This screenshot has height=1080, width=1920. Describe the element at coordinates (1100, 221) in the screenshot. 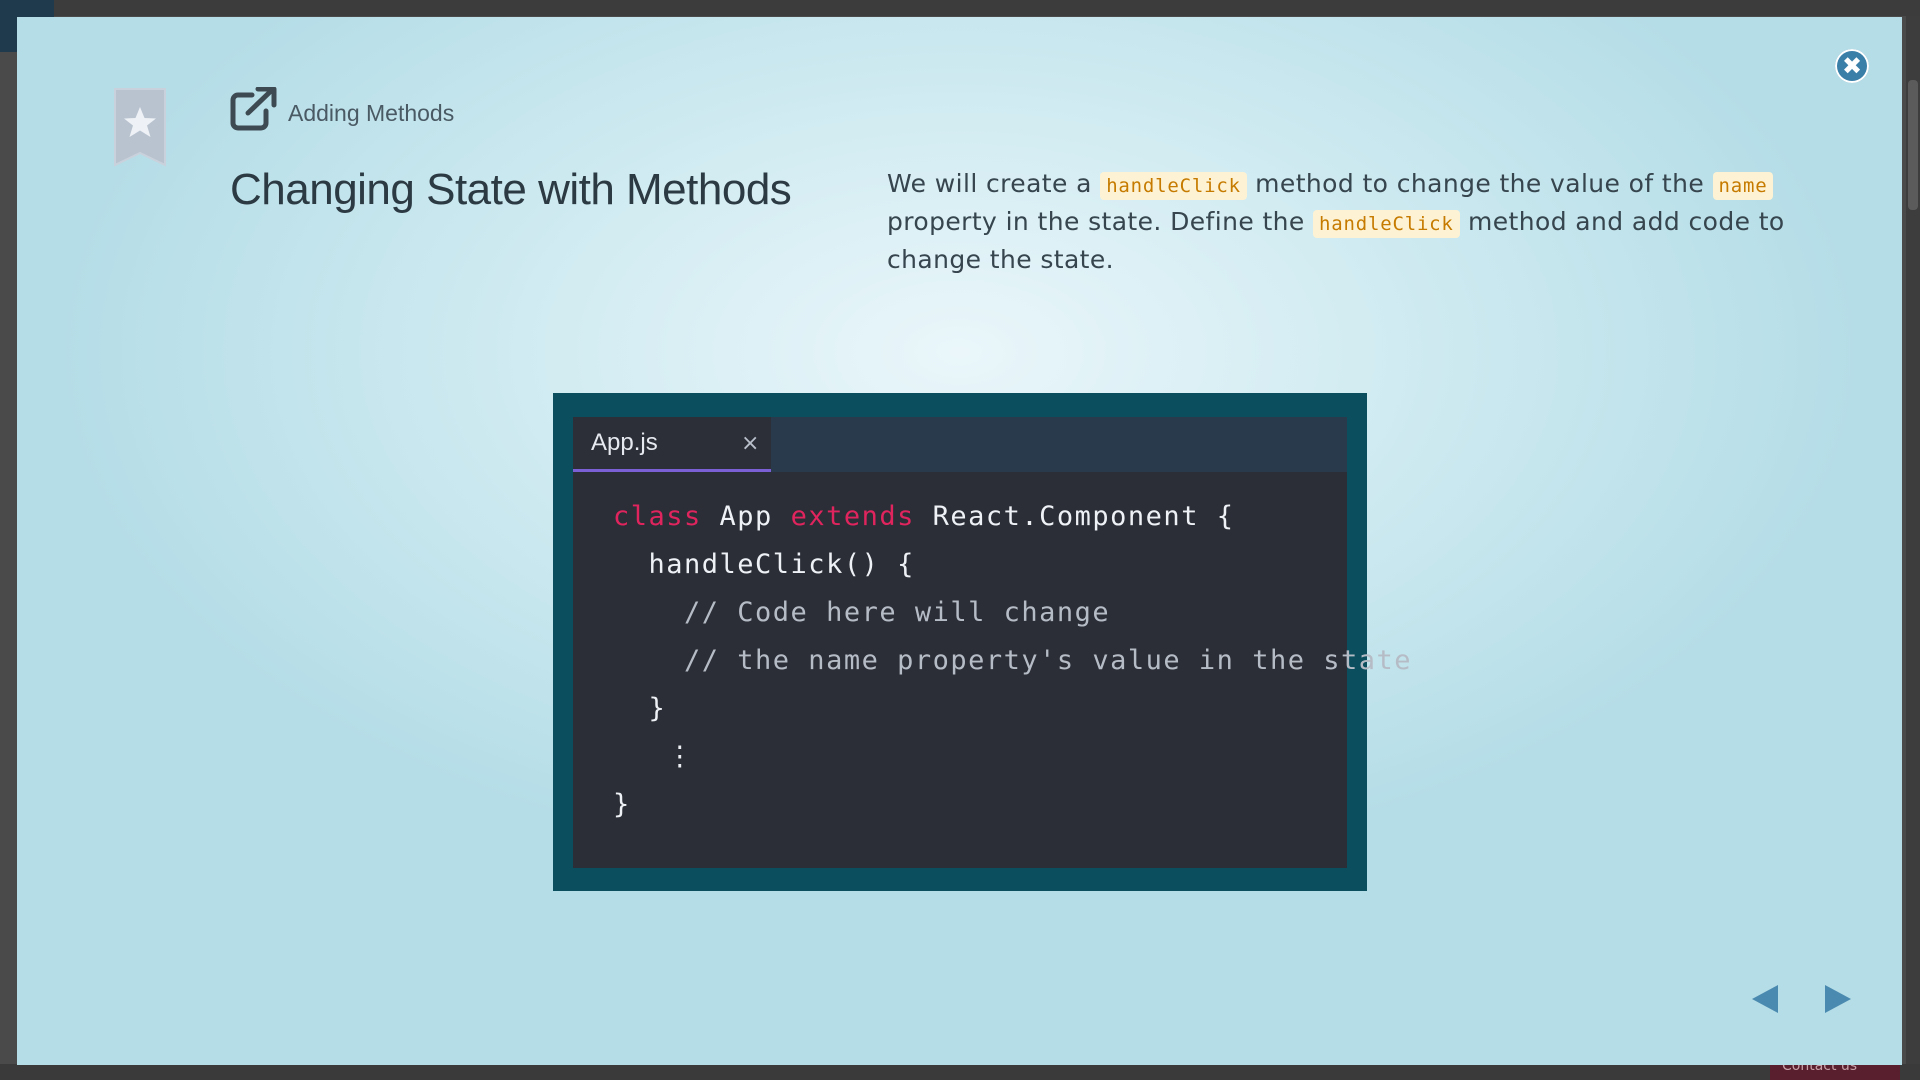

I see `description-text: property in the state. Define the` at that location.